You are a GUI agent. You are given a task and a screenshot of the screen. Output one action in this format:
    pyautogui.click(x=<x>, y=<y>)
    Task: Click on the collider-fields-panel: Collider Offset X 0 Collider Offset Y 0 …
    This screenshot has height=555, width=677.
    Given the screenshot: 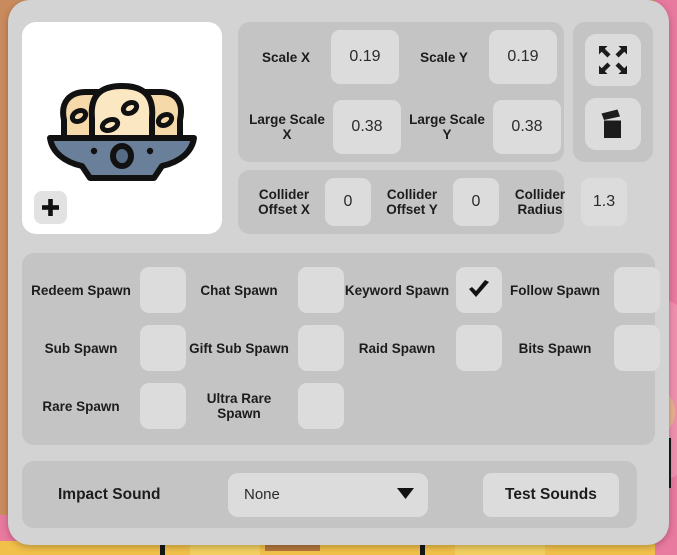 What is the action you would take?
    pyautogui.click(x=432, y=202)
    